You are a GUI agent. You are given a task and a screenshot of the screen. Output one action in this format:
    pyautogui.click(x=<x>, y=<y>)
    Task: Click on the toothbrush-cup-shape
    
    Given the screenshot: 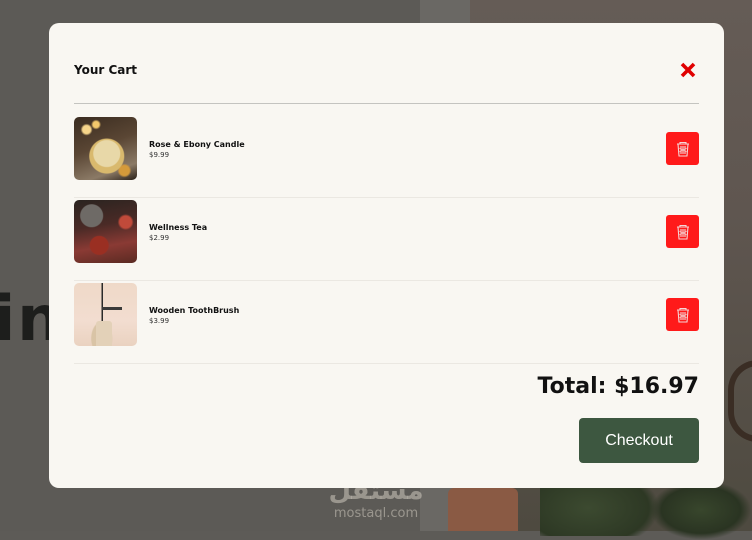 What is the action you would take?
    pyautogui.click(x=104, y=333)
    